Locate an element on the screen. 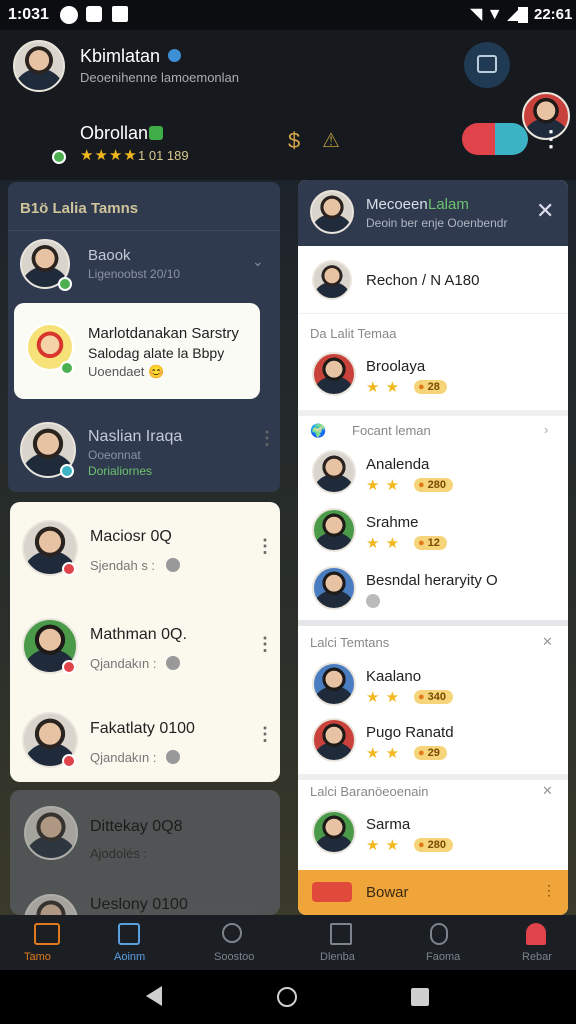 The height and width of the screenshot is (1024, 576). card-name: Fakatlaty 0100 is located at coordinates (142, 728).